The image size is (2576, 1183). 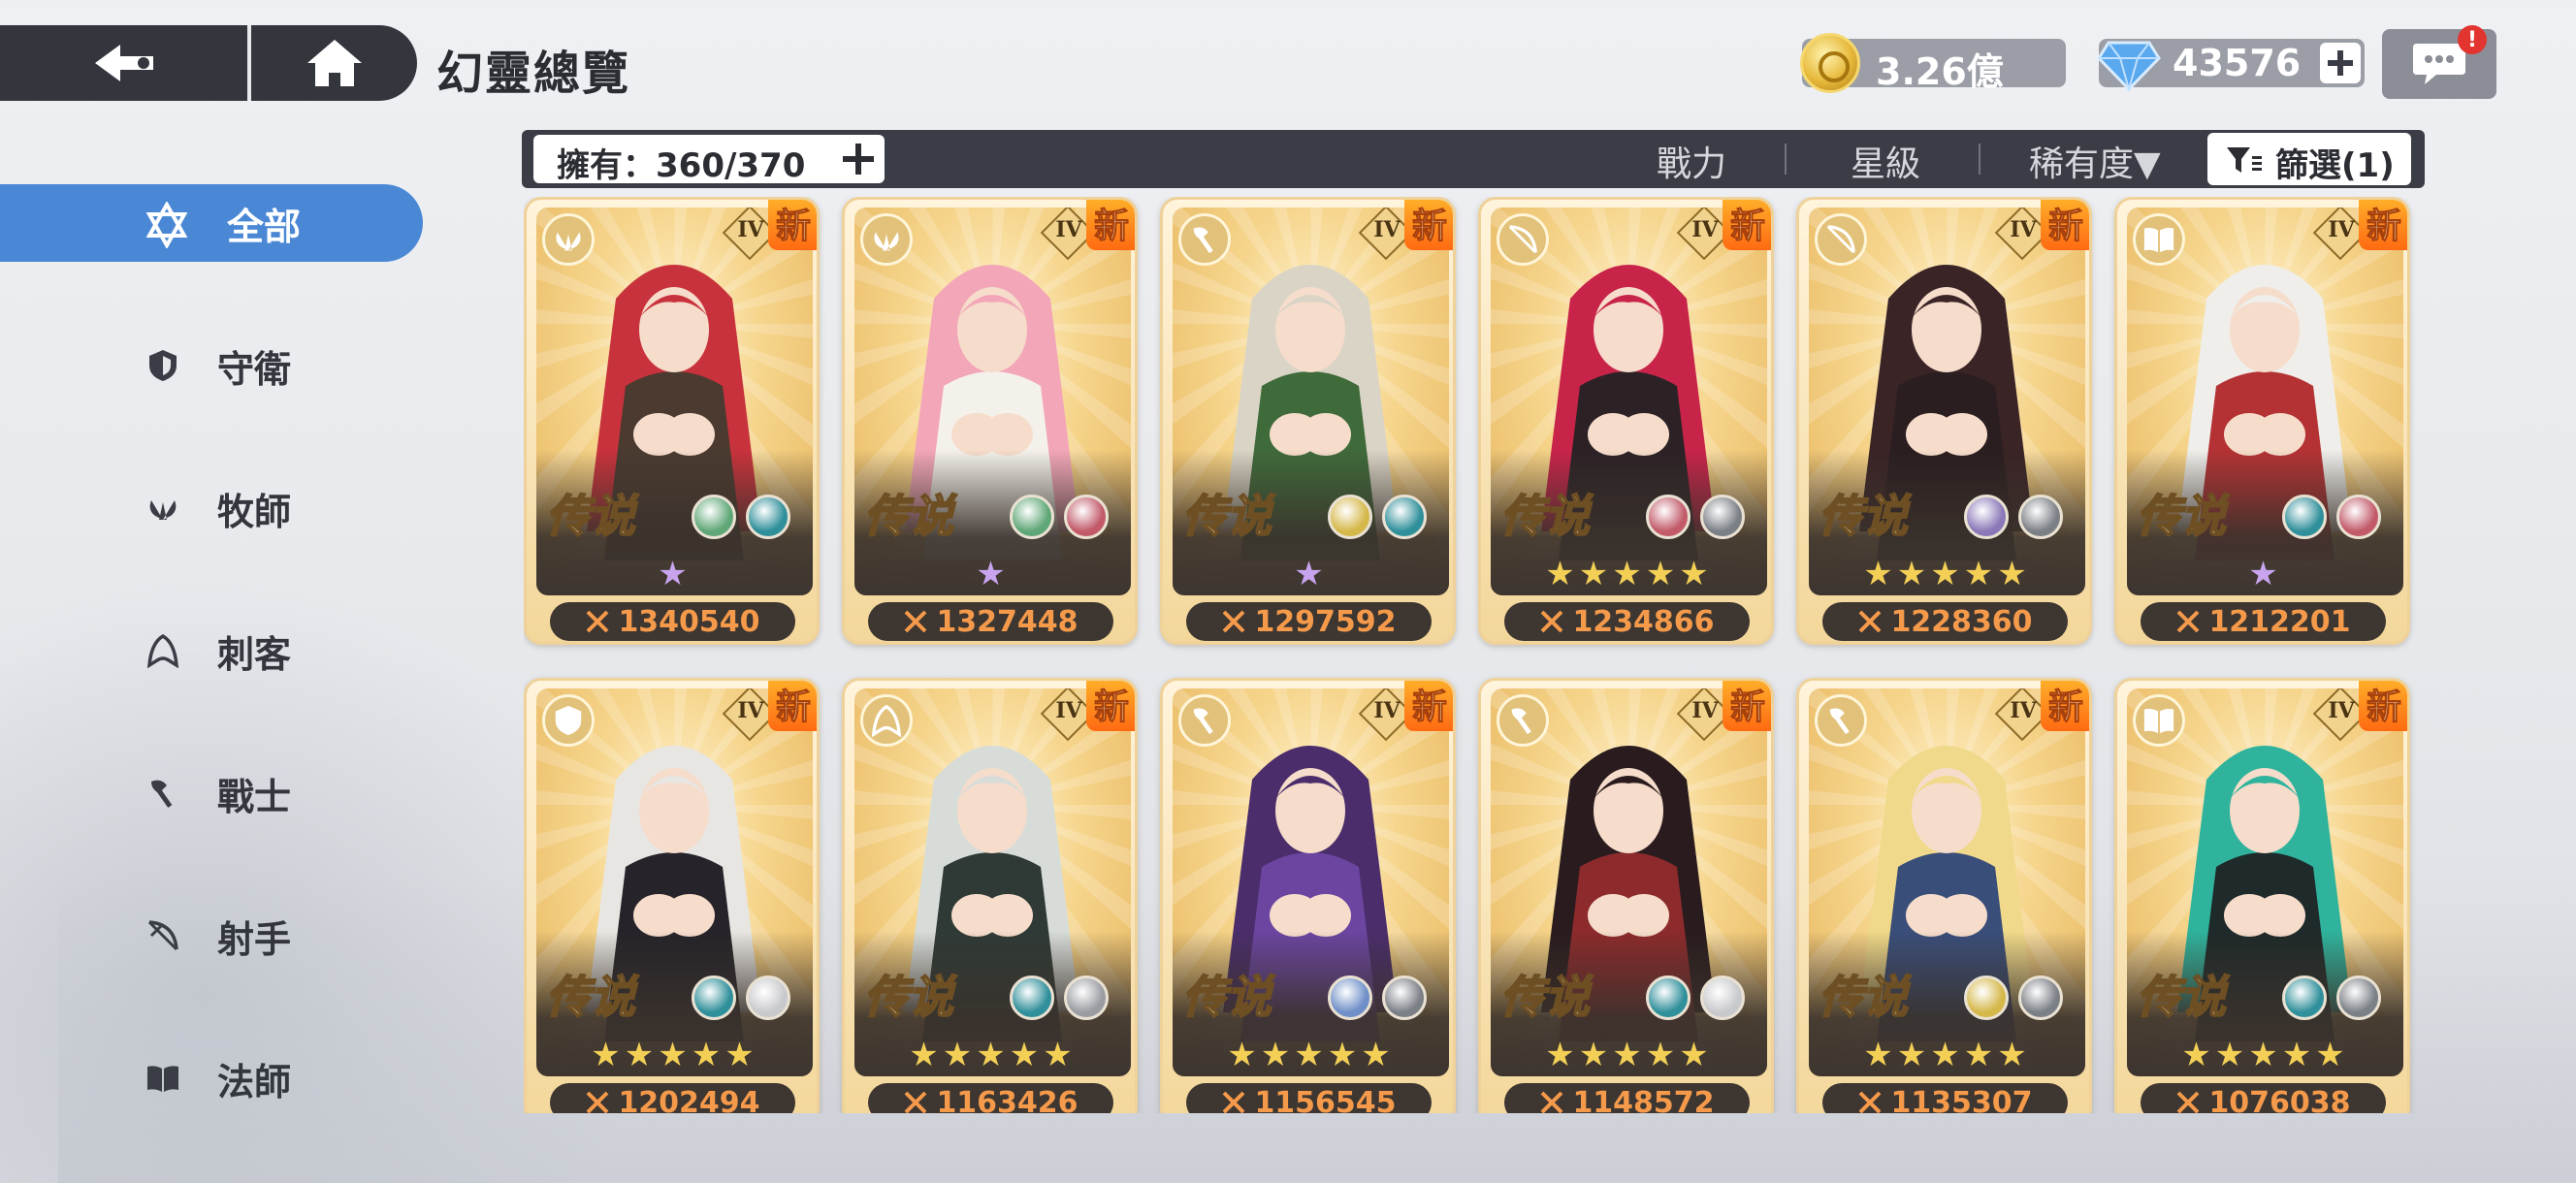 I want to click on spirit-card: IV 6 传说 ★ 新 1297592, so click(x=1308, y=421).